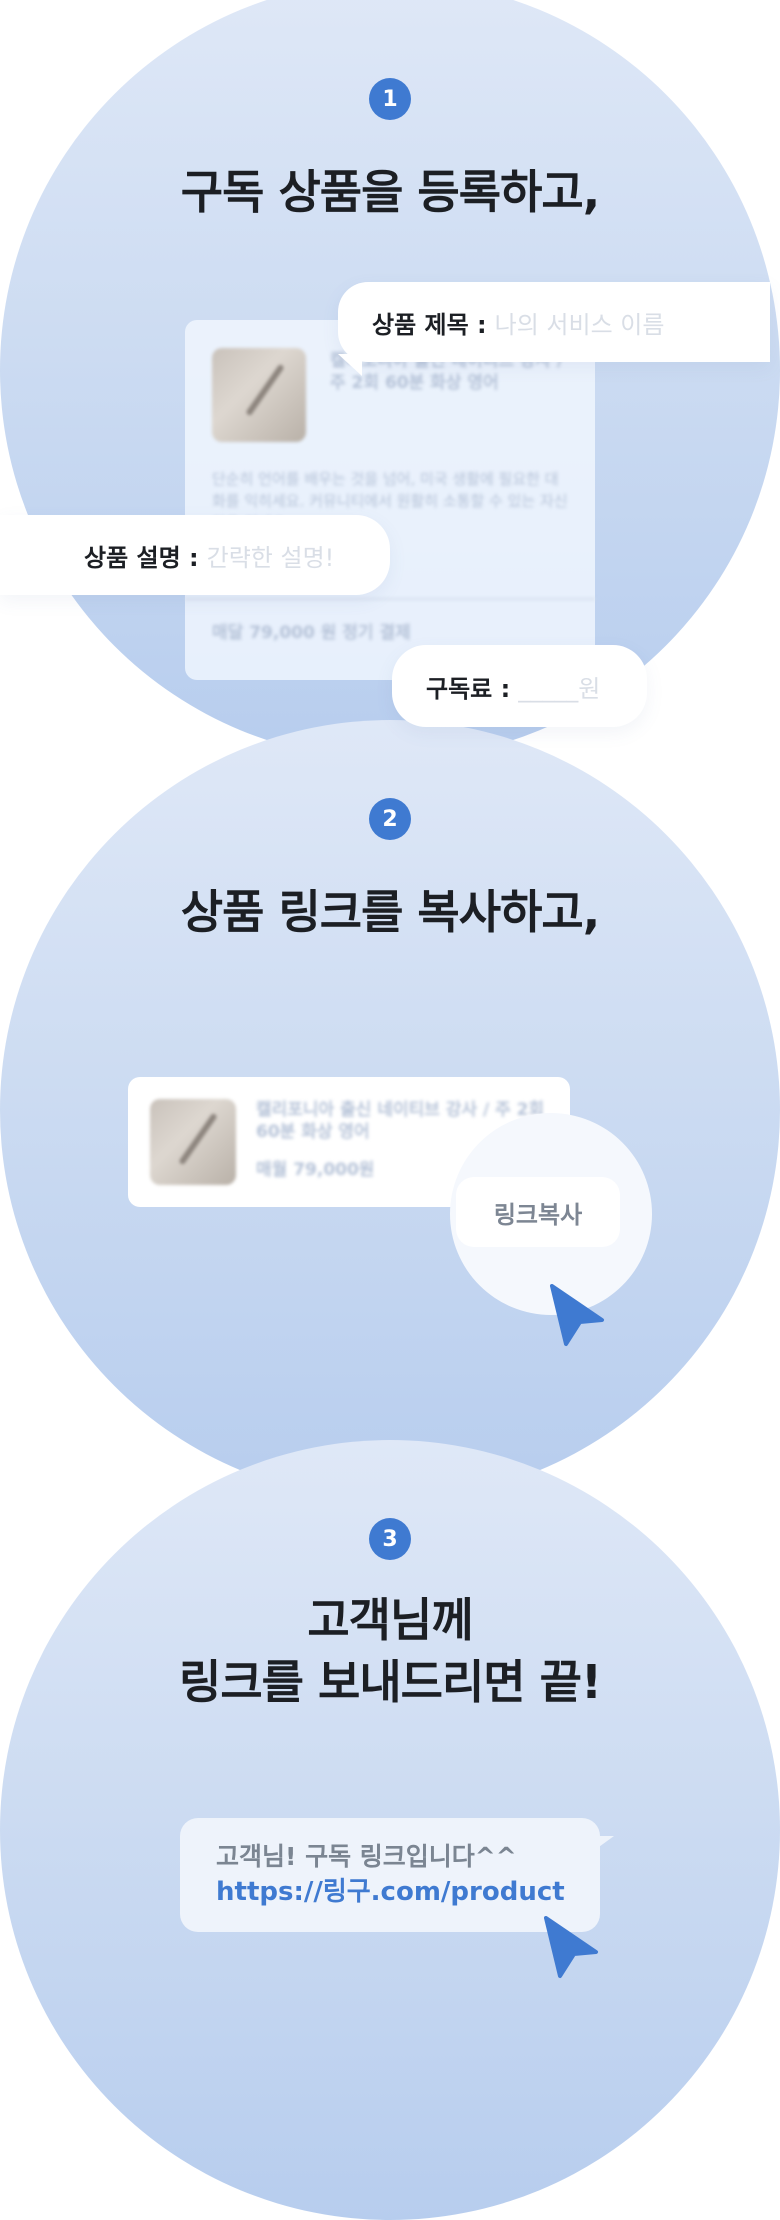  What do you see at coordinates (390, 819) in the screenshot?
I see `step2-number-badge: 2` at bounding box center [390, 819].